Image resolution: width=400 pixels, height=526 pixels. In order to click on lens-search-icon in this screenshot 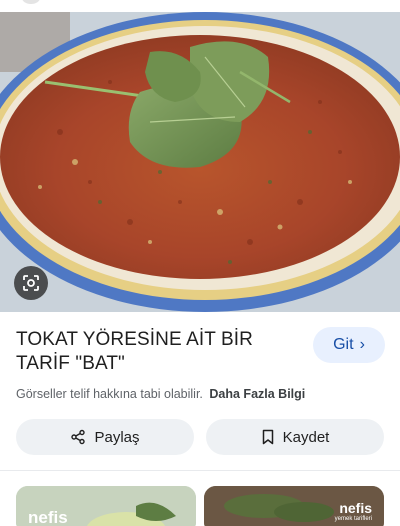, I will do `click(31, 283)`.